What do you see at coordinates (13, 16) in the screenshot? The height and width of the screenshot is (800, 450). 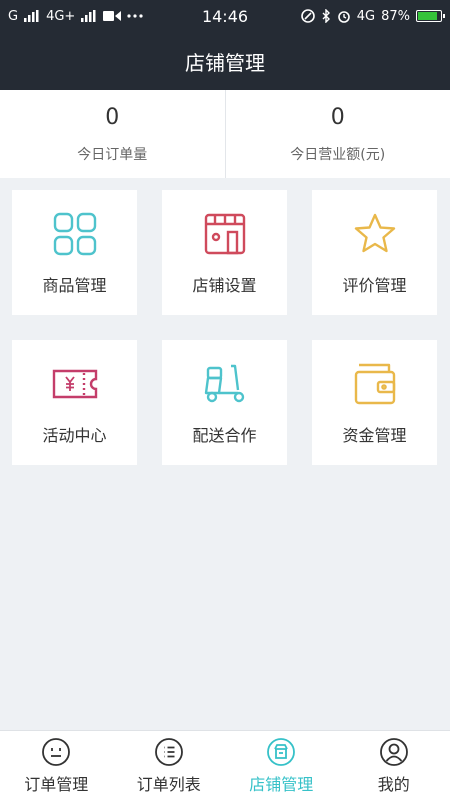 I see `carrier-text: G` at bounding box center [13, 16].